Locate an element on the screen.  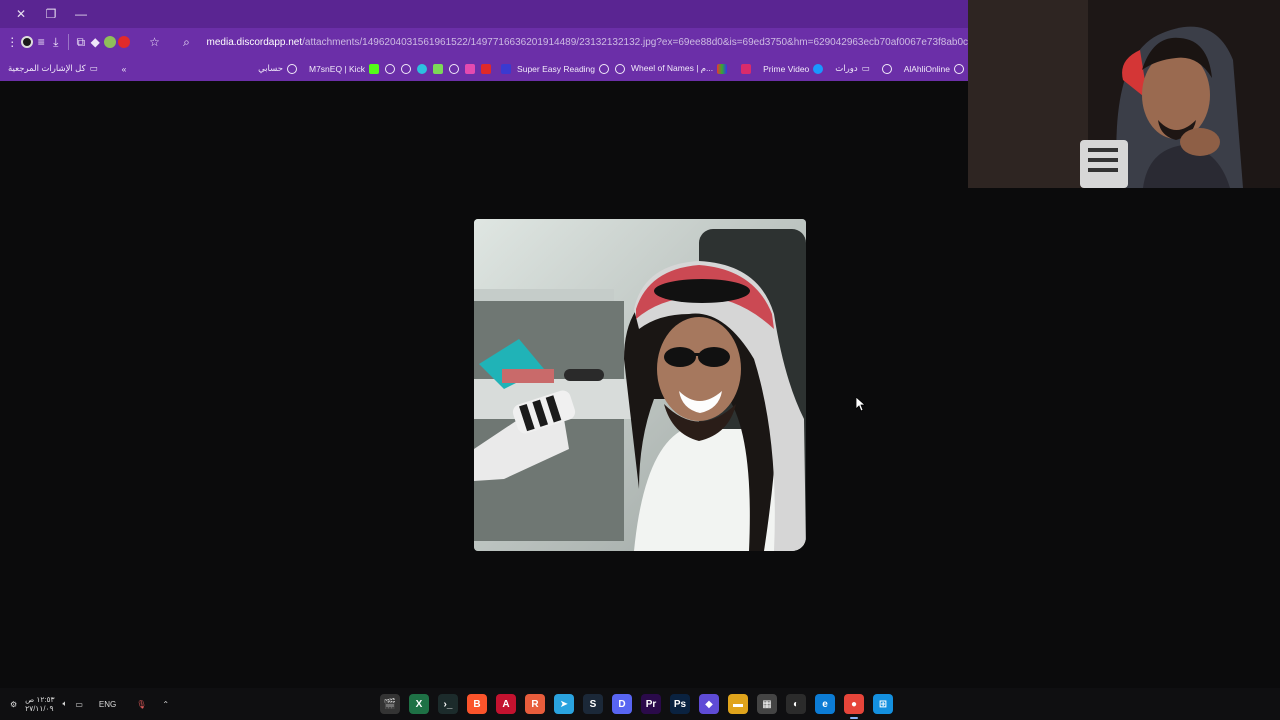
photo-image is located at coordinates (640, 385).